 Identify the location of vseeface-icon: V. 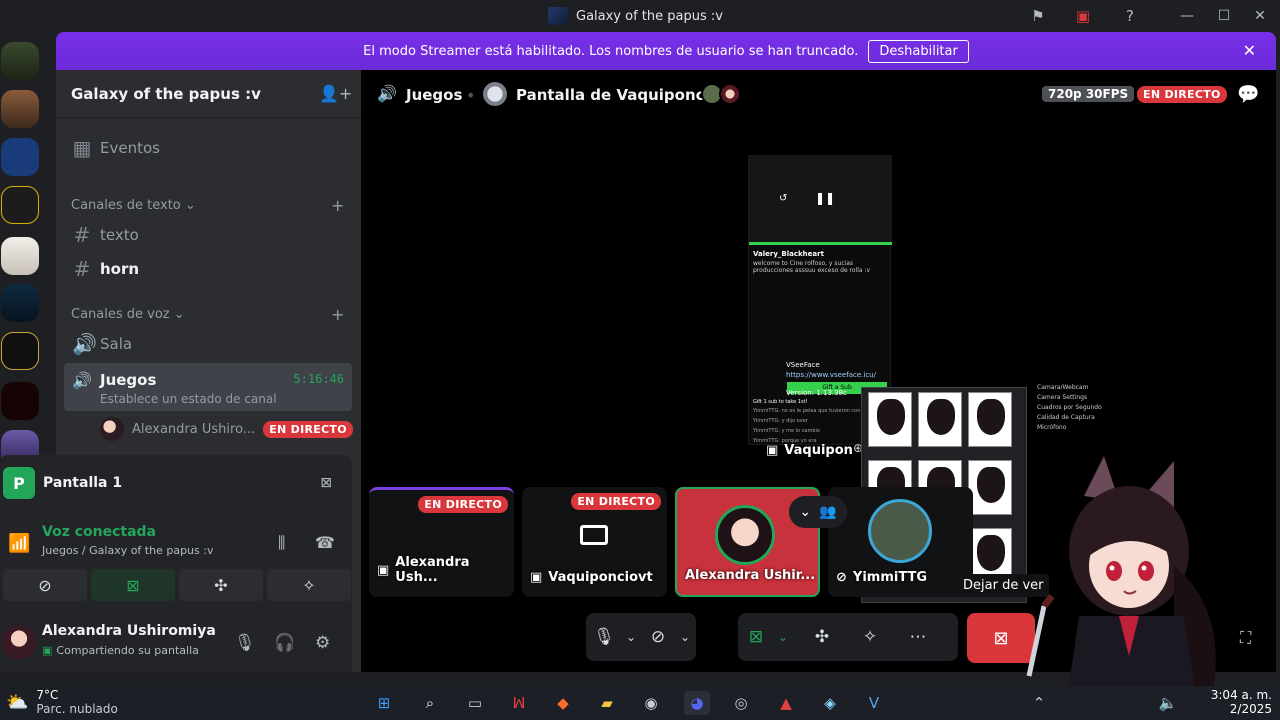
(874, 703).